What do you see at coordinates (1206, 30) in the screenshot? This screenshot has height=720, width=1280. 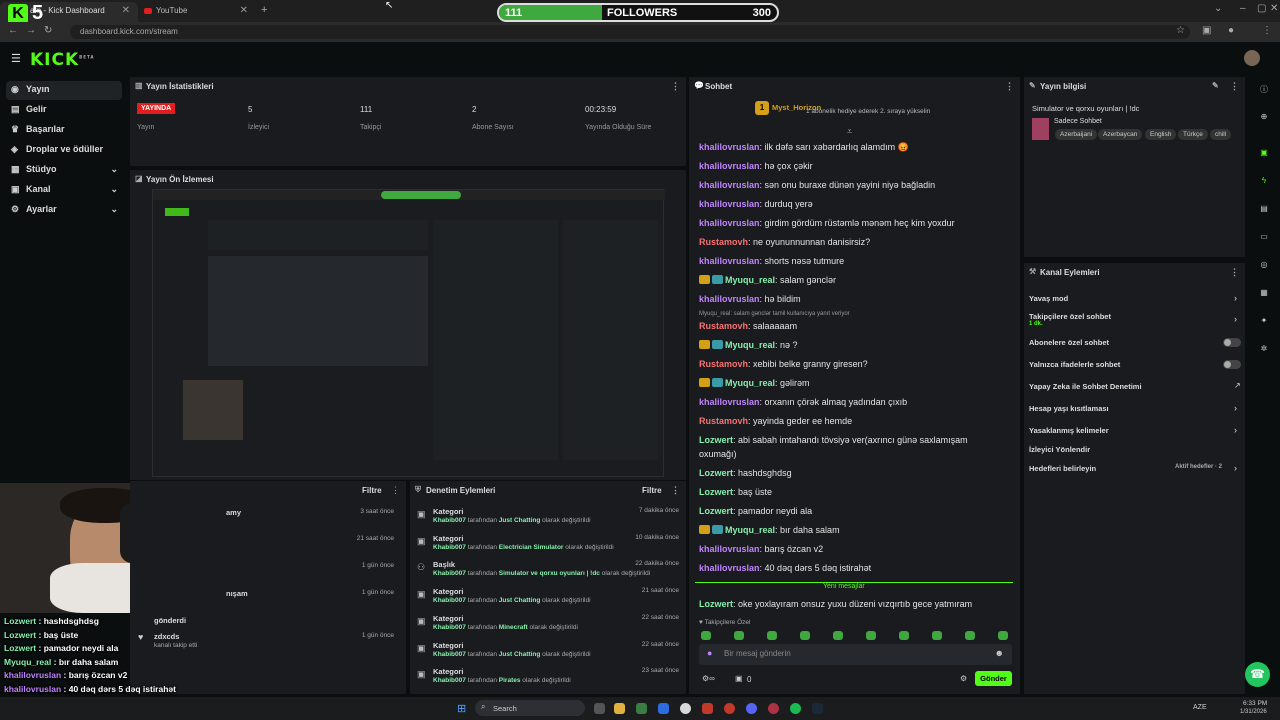 I see `extensions-icon: ▣` at bounding box center [1206, 30].